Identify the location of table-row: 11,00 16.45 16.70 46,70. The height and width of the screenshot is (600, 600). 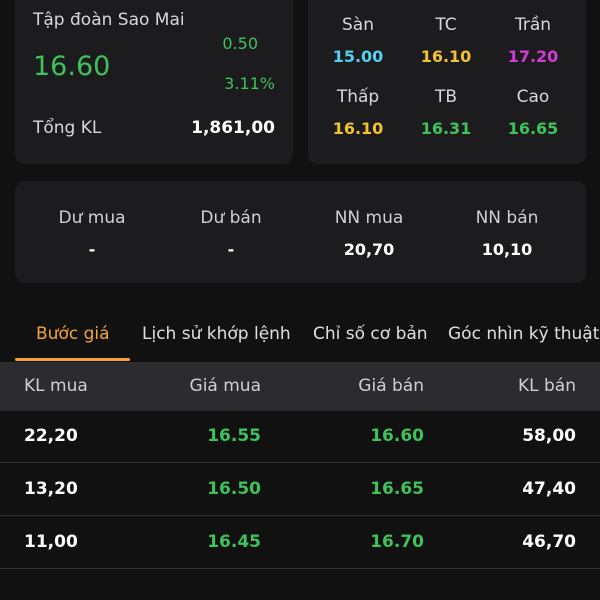
(300, 543).